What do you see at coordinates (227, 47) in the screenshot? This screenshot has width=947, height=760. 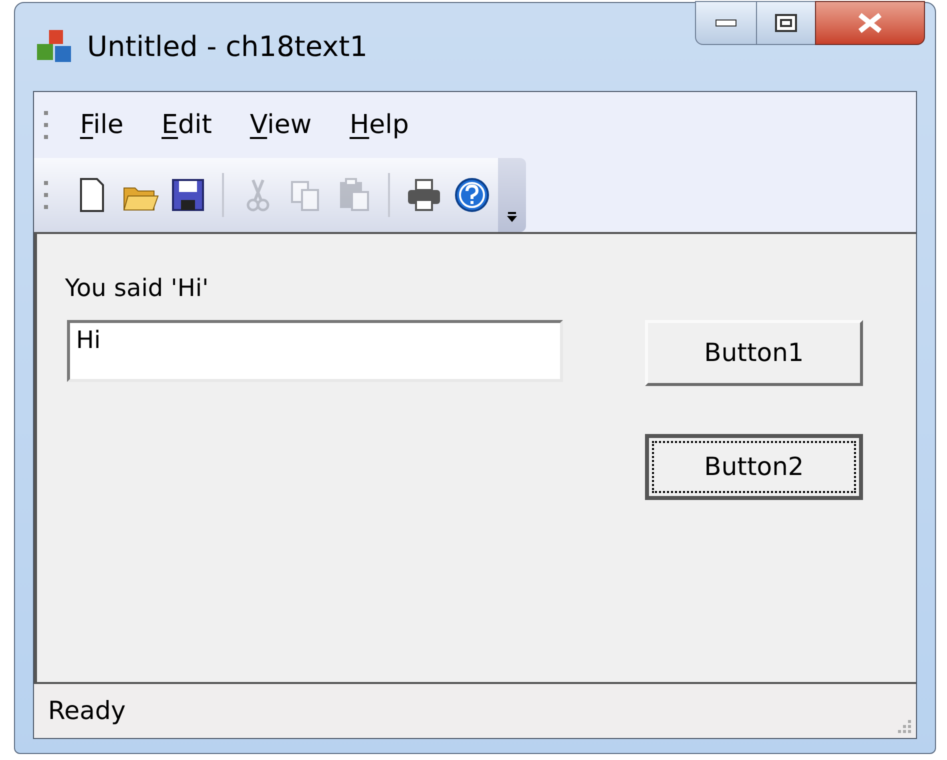 I see `window-title: Untitled - ch18text1` at bounding box center [227, 47].